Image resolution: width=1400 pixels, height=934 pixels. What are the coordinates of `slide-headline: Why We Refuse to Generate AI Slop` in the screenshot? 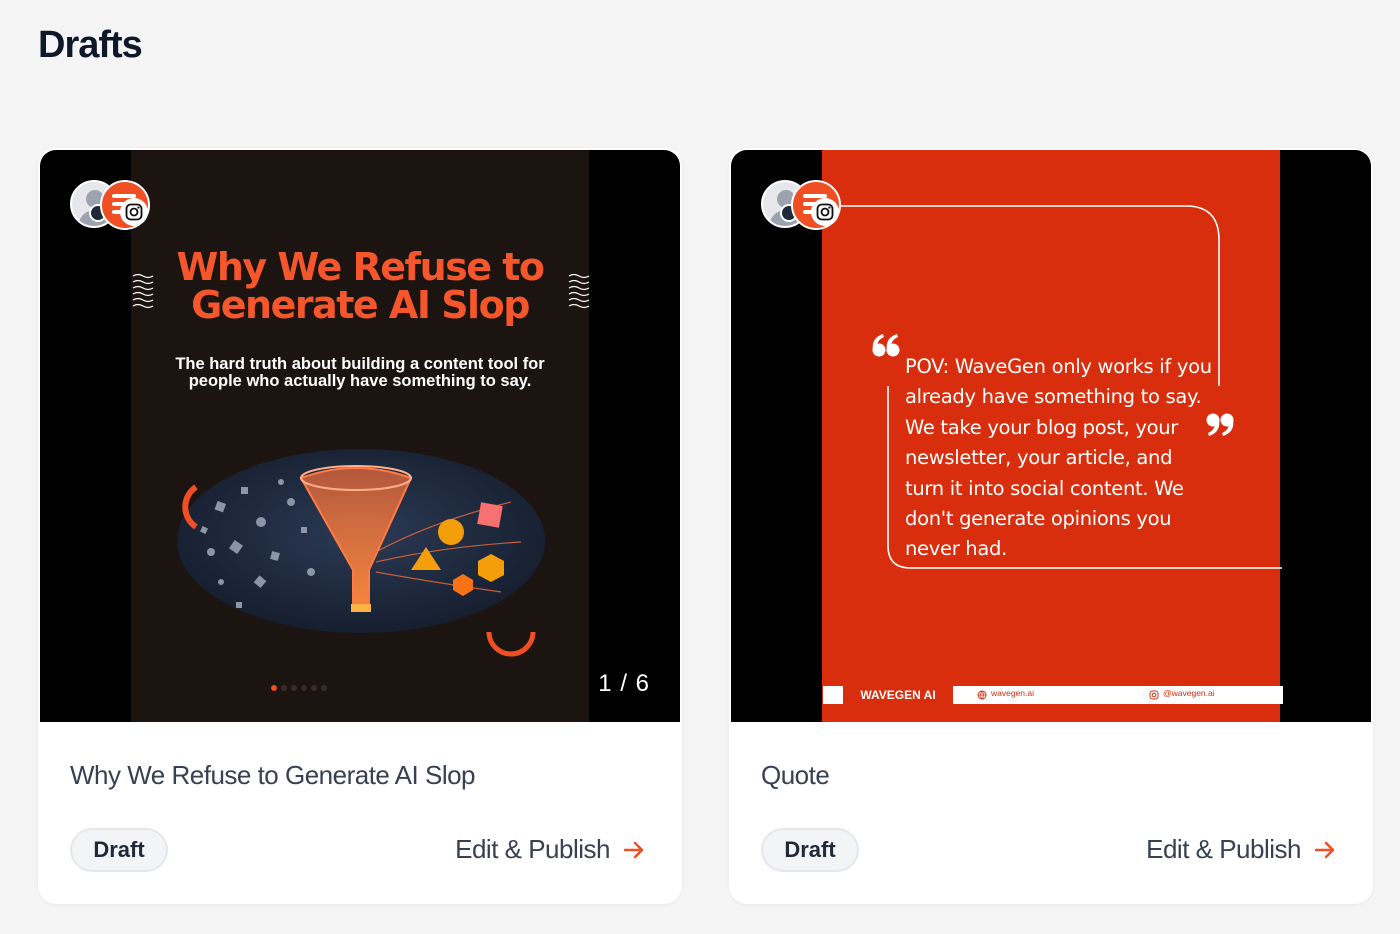 It's located at (360, 286).